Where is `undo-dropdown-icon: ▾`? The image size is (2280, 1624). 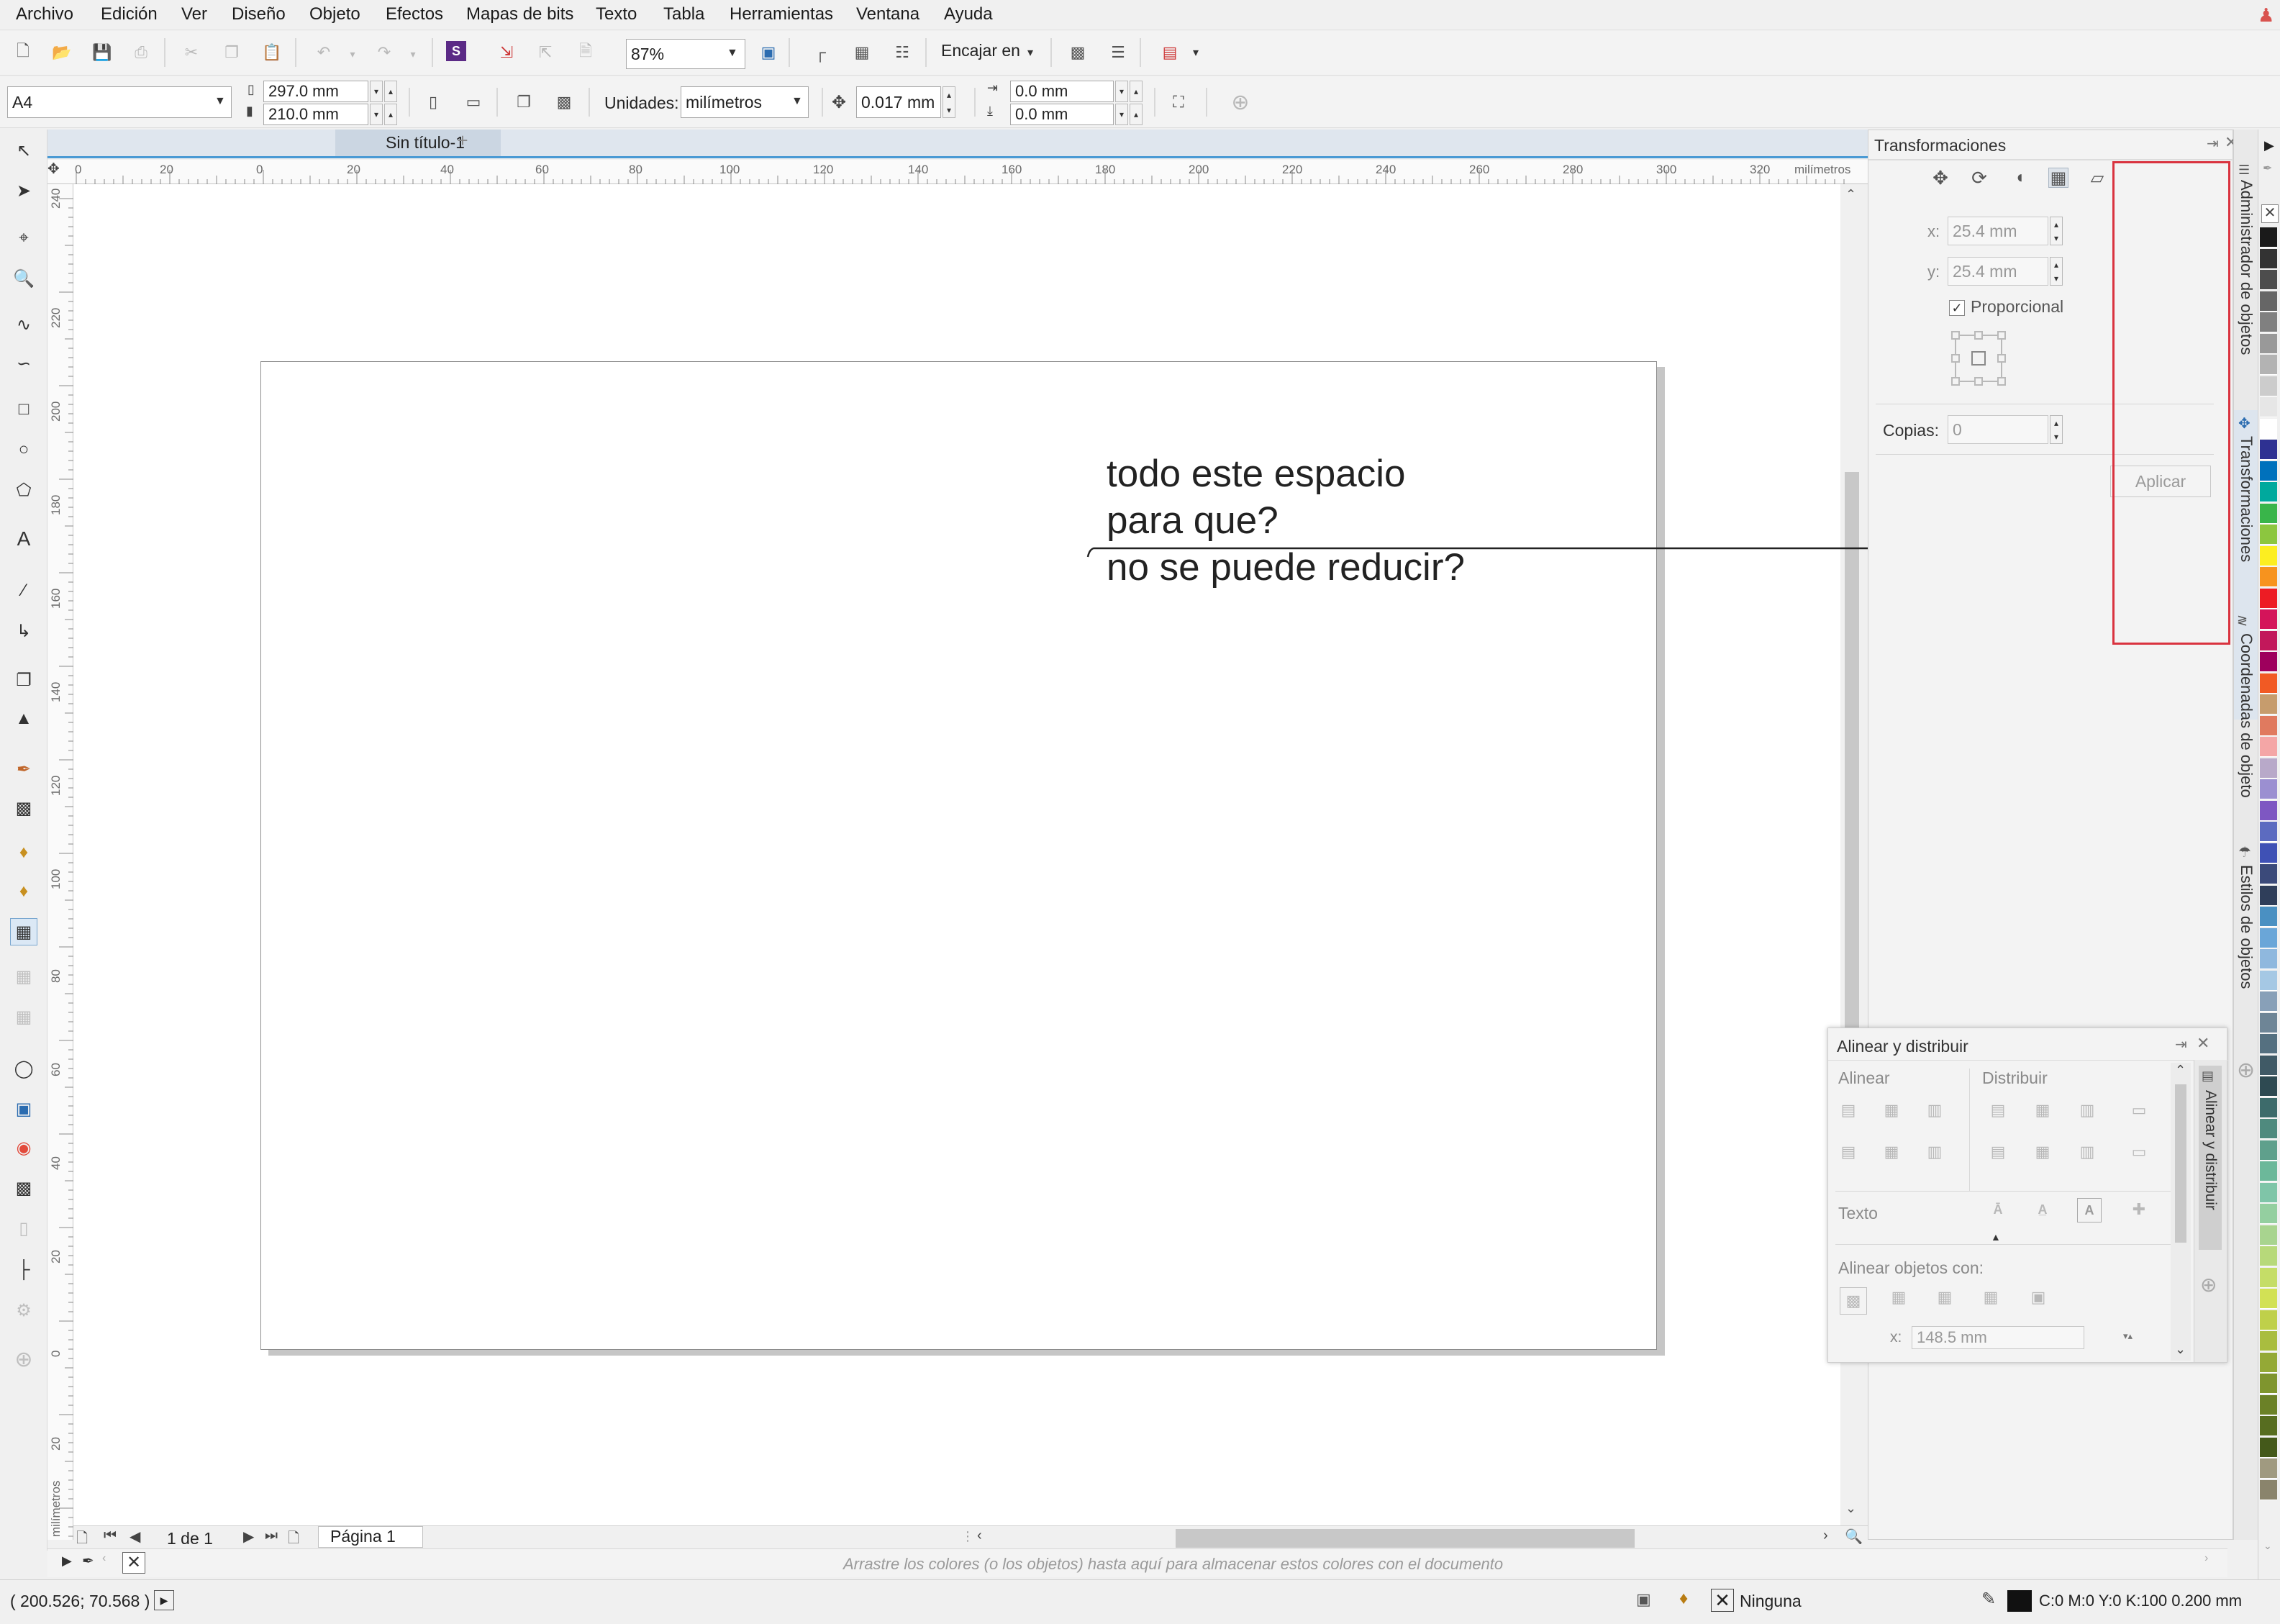
undo-dropdown-icon: ▾ is located at coordinates (352, 54).